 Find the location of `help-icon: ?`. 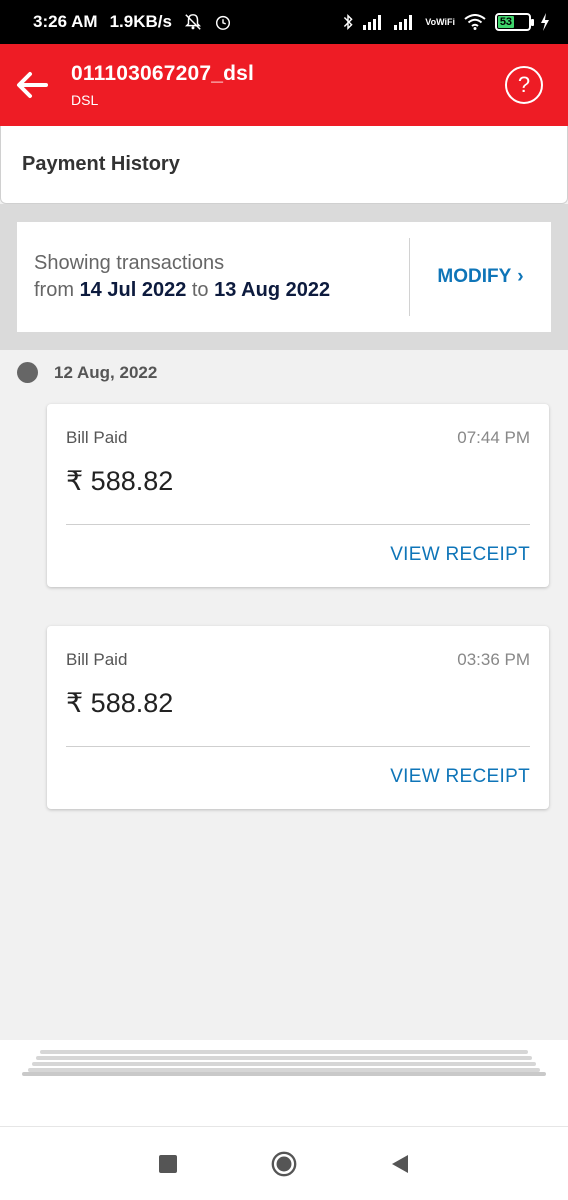

help-icon: ? is located at coordinates (524, 84).